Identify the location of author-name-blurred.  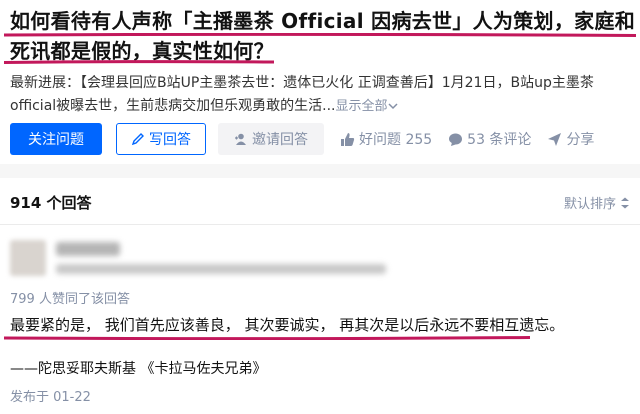
(88, 249).